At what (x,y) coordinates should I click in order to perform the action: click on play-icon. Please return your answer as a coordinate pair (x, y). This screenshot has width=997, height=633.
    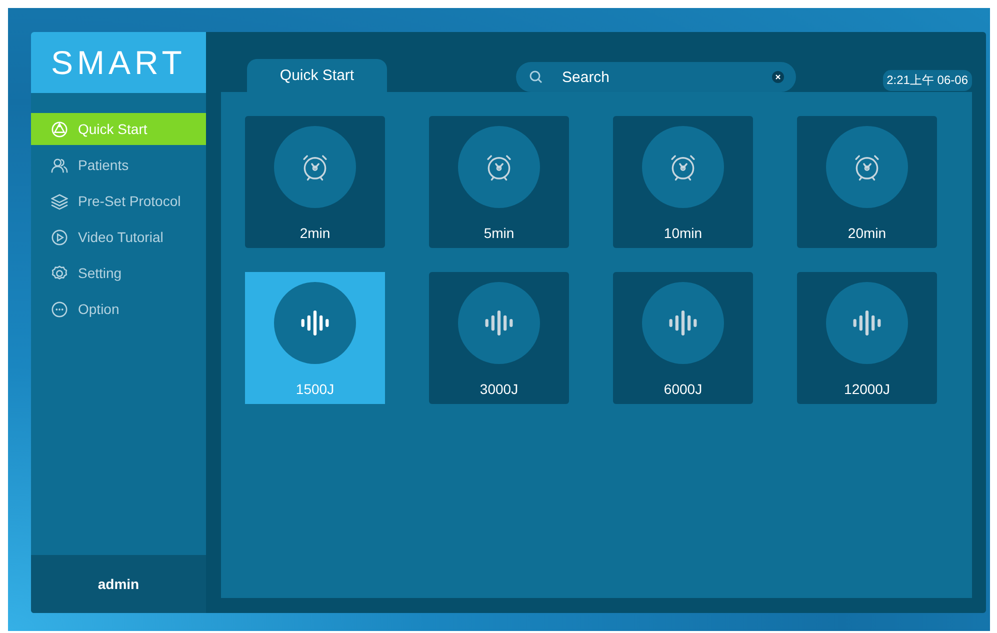
    Looking at the image, I should click on (59, 237).